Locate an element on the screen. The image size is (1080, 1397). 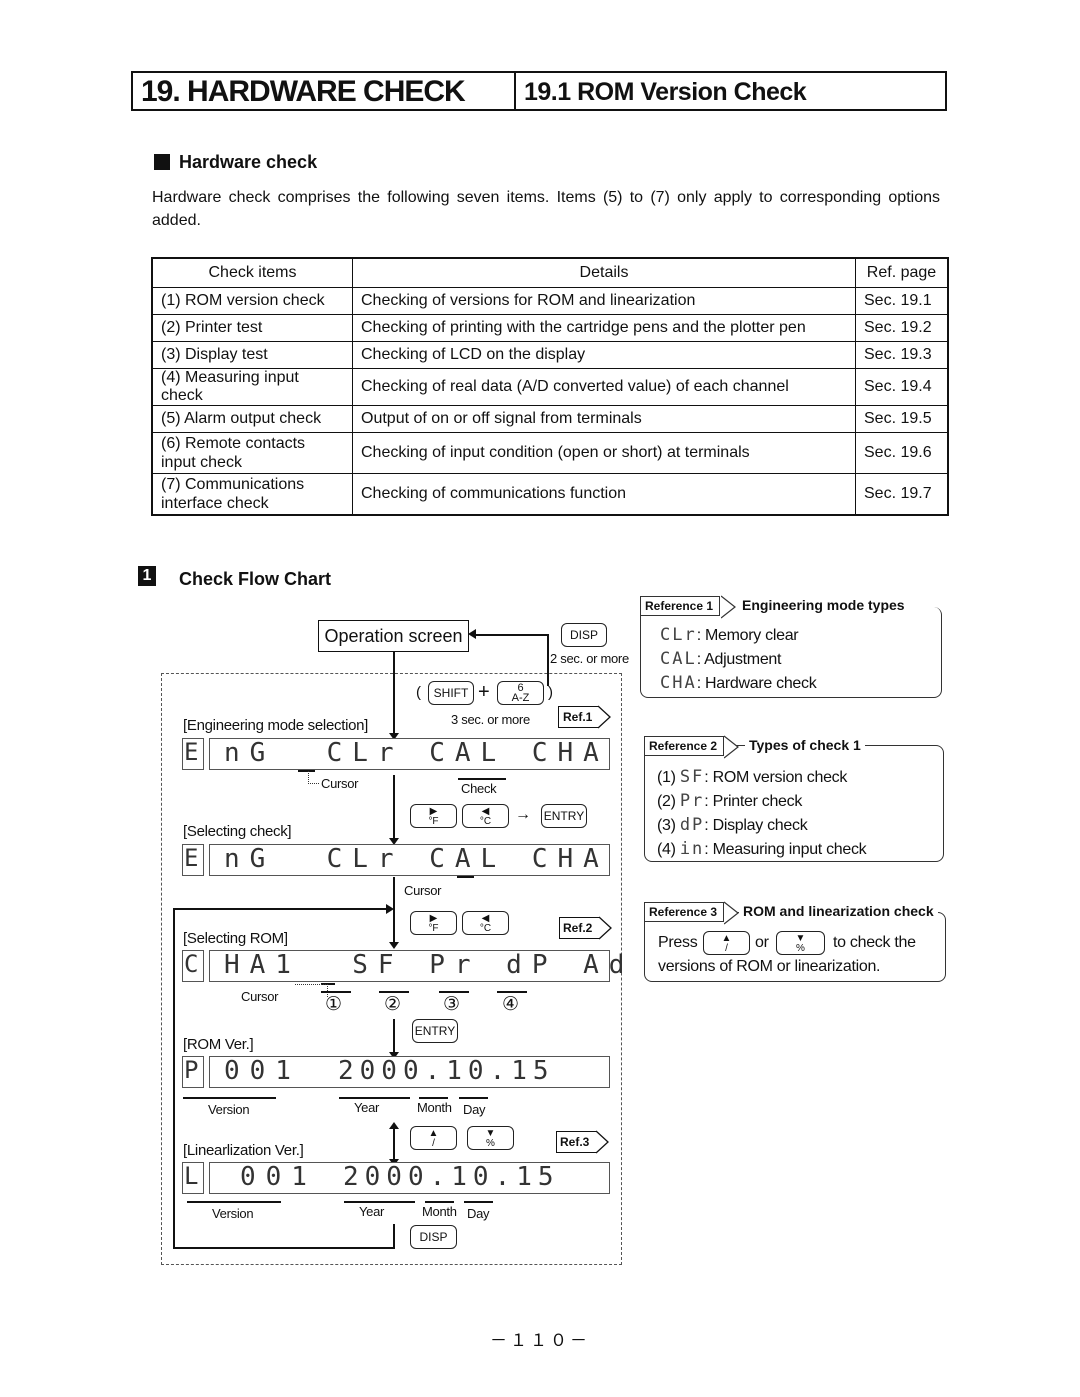
cell-item: (6) Remote contacts input check is located at coordinates (252, 453).